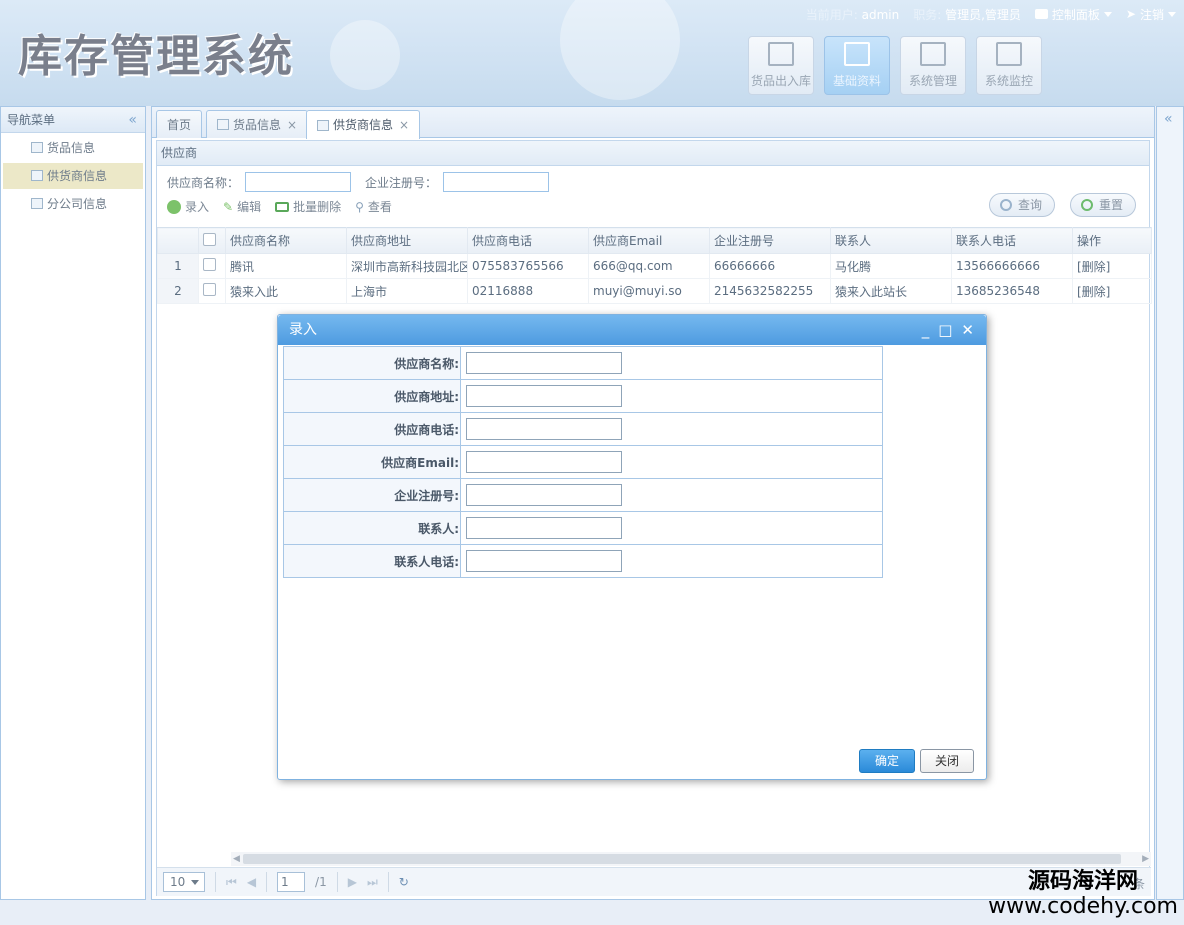  What do you see at coordinates (544, 462) in the screenshot?
I see `supplier-email-field` at bounding box center [544, 462].